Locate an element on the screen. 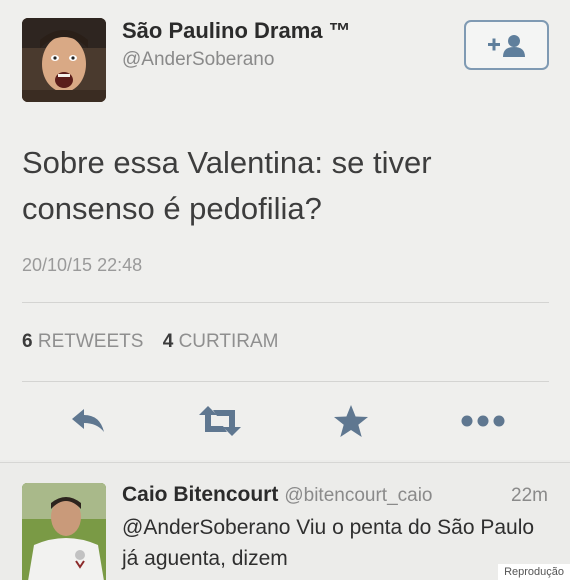 The height and width of the screenshot is (580, 570). likes-stat: 4 CURTIRAM is located at coordinates (221, 341).